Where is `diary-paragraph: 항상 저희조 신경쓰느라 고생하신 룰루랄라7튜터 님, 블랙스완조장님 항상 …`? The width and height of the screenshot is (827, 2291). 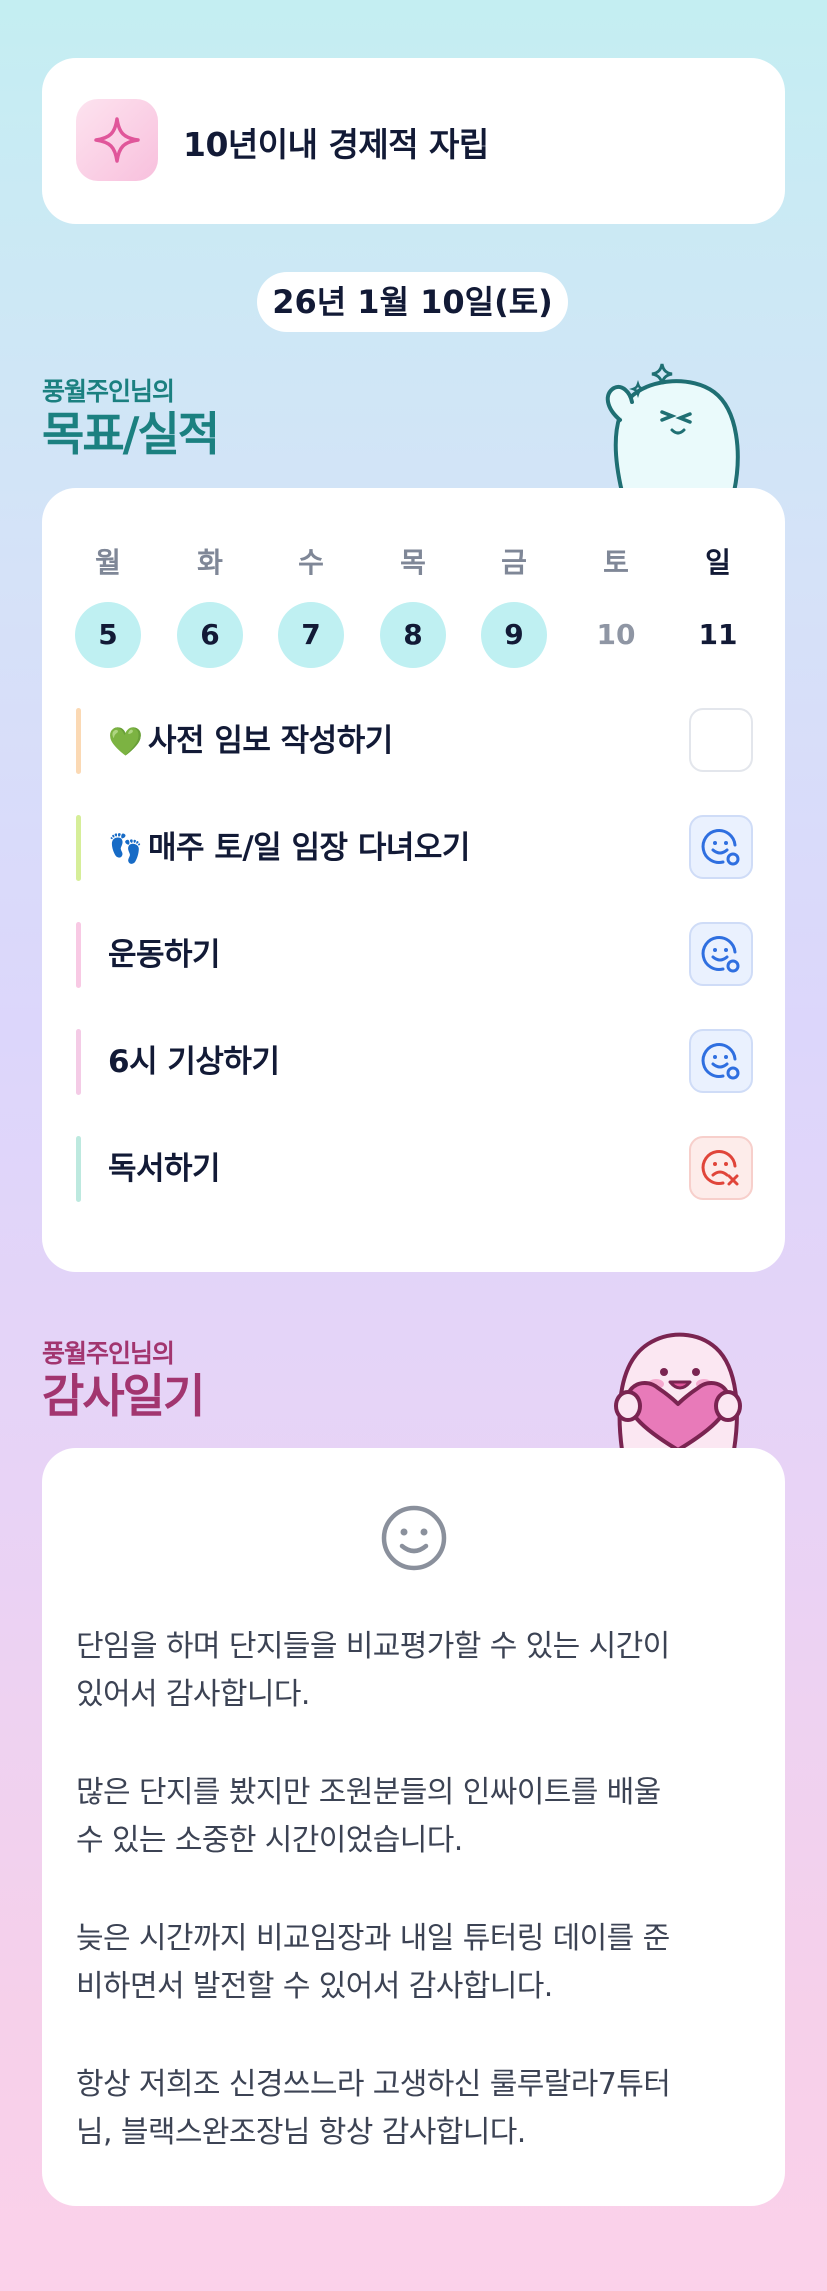
diary-paragraph: 항상 저희조 신경쓰느라 고생하신 룰루랄라7튜터 님, 블랙스완조장님 항상 … is located at coordinates (373, 2108).